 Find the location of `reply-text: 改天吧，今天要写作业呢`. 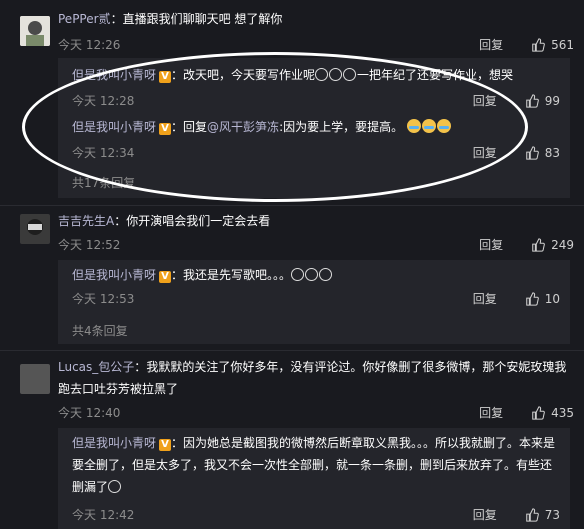

reply-text: 改天吧，今天要写作业呢 is located at coordinates (249, 75).